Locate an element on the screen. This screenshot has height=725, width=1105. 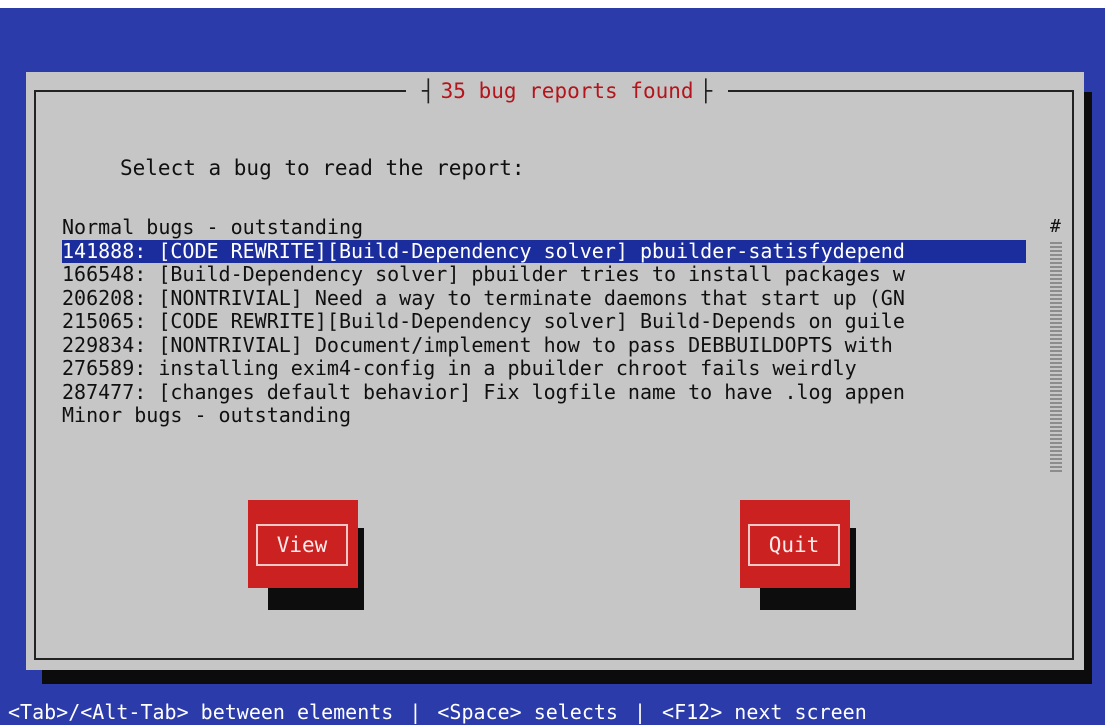
list-scrollbar: # is located at coordinates (1055, 346).